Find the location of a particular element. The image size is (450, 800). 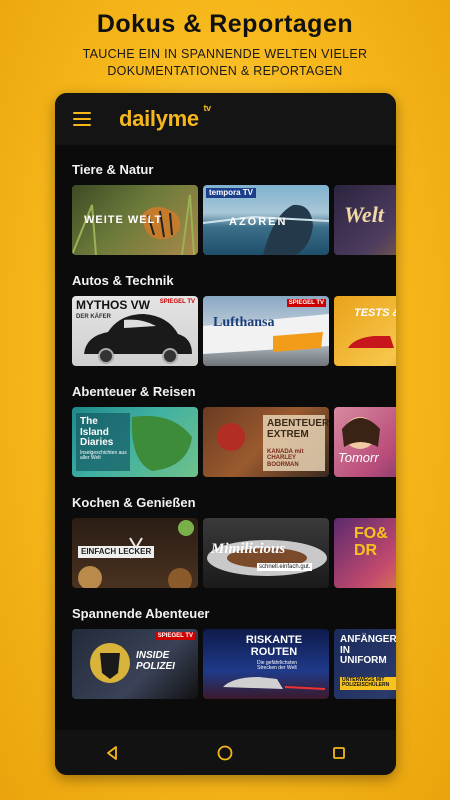

category-title: Abenteuer & Reisen is located at coordinates (134, 391).